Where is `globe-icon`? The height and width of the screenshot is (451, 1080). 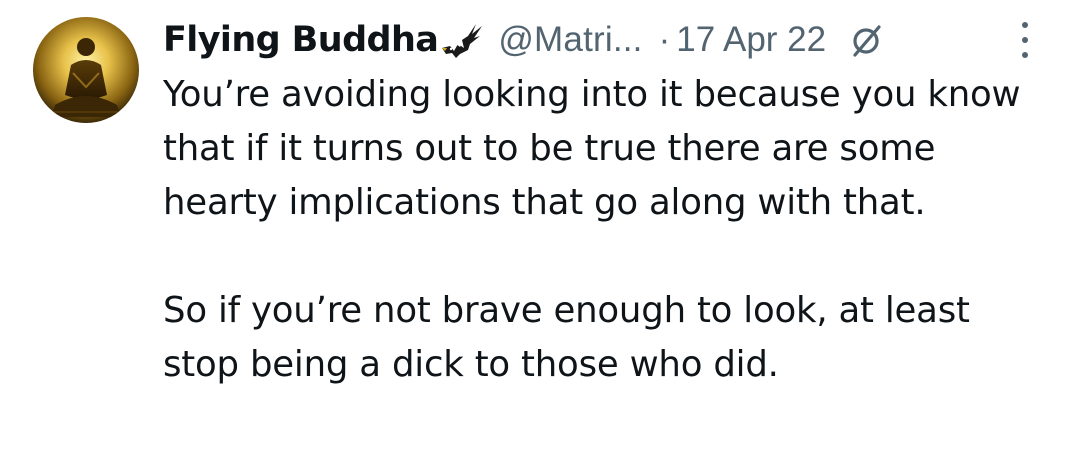
globe-icon is located at coordinates (866, 40).